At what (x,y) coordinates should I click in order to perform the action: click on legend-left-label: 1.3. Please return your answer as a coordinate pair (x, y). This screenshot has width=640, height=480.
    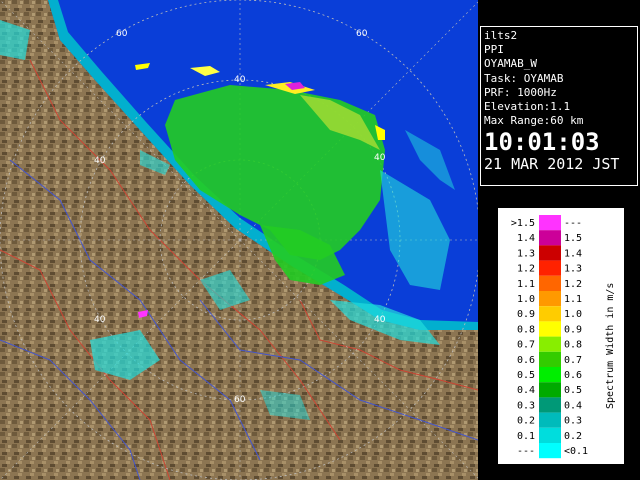
    Looking at the image, I should click on (526, 253).